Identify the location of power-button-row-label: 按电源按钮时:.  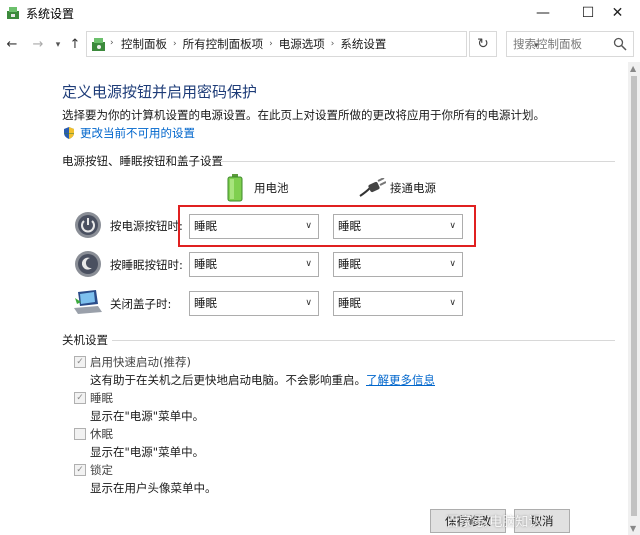
(146, 226).